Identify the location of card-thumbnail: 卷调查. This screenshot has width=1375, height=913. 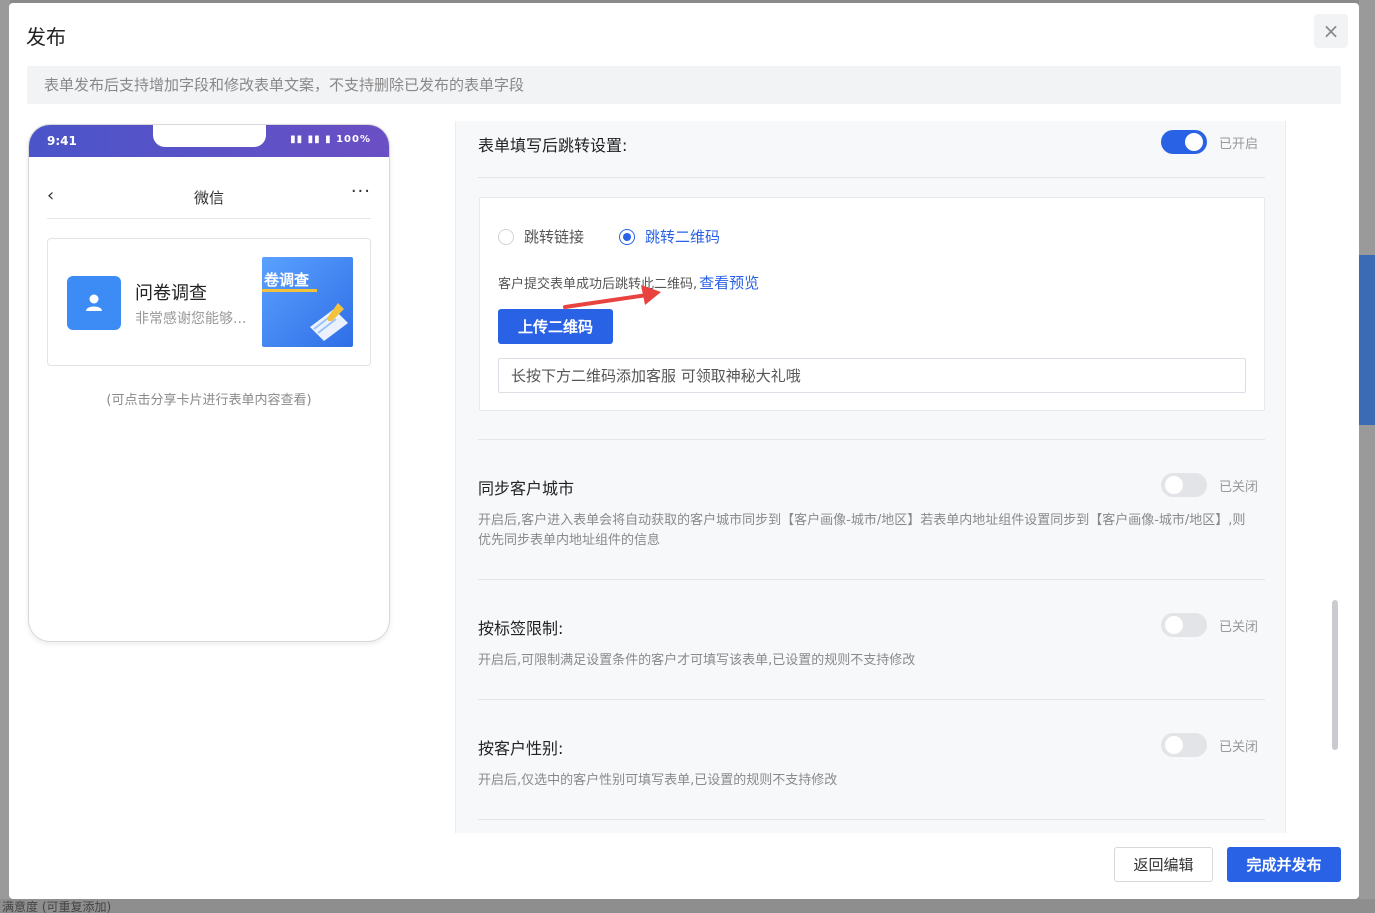
(307, 302).